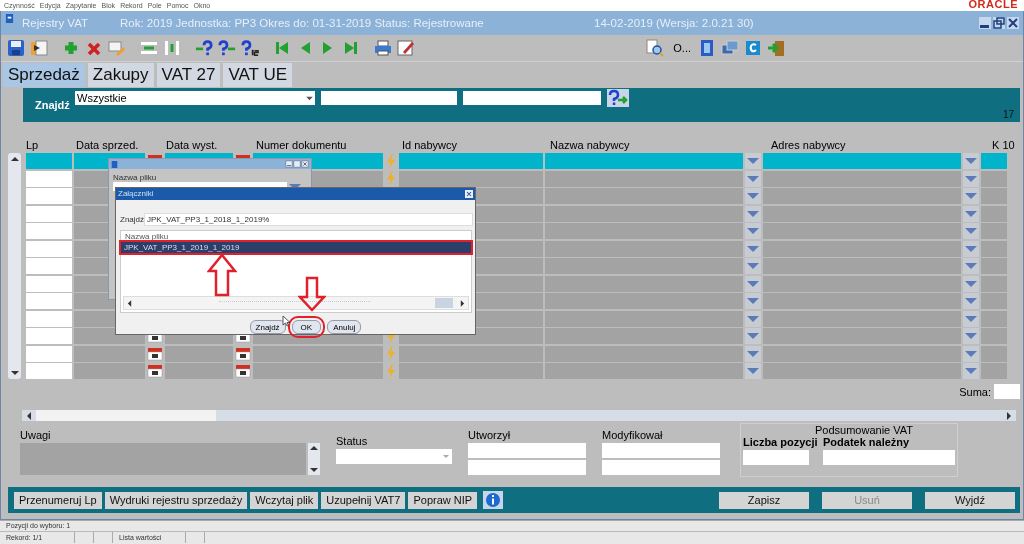 Image resolution: width=1024 pixels, height=544 pixels. I want to click on version-text: 14-02-2019 (Wersja: 2.0.21 30), so click(674, 23).